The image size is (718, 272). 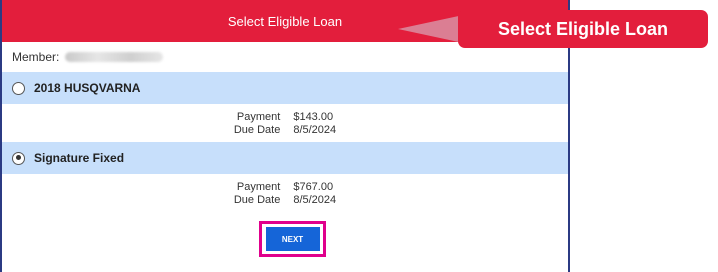 What do you see at coordinates (18, 88) in the screenshot?
I see `radio-husqvarna` at bounding box center [18, 88].